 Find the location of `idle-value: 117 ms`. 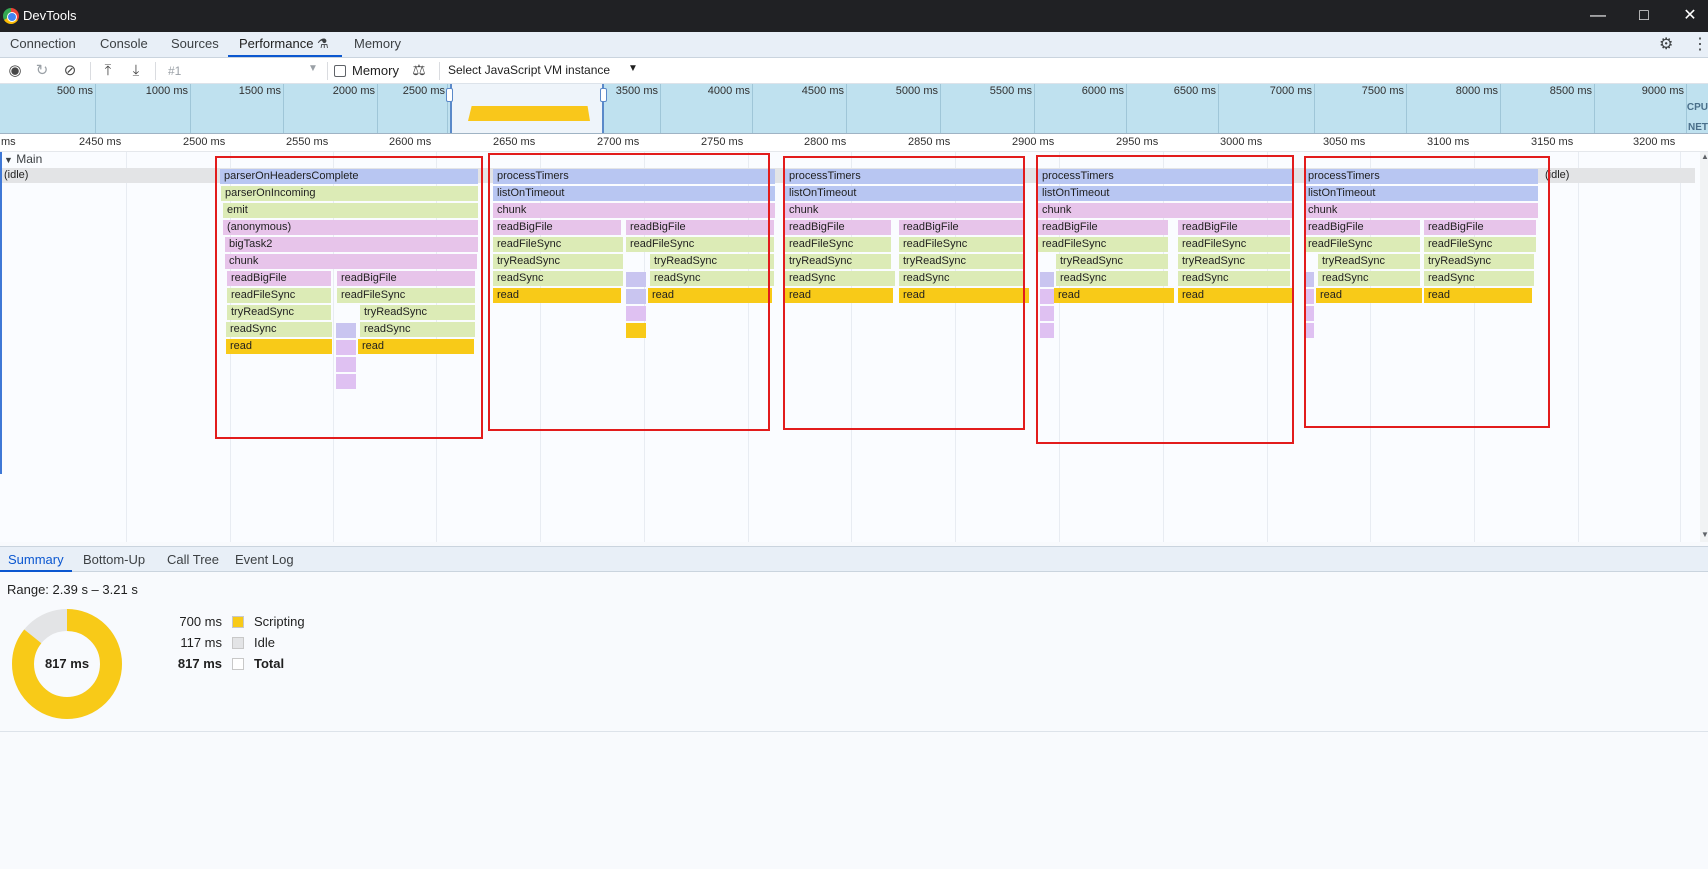

idle-value: 117 ms is located at coordinates (201, 642).